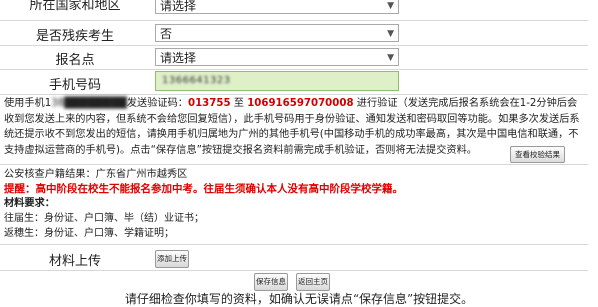  Describe the element at coordinates (74, 36) in the screenshot. I see `disabled-label: 是否残疾考生` at that location.